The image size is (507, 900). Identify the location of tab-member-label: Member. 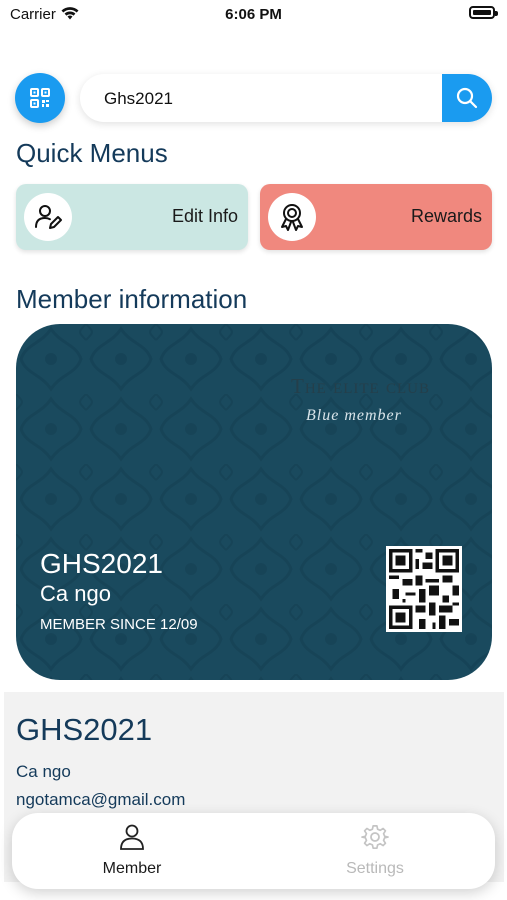
(132, 868).